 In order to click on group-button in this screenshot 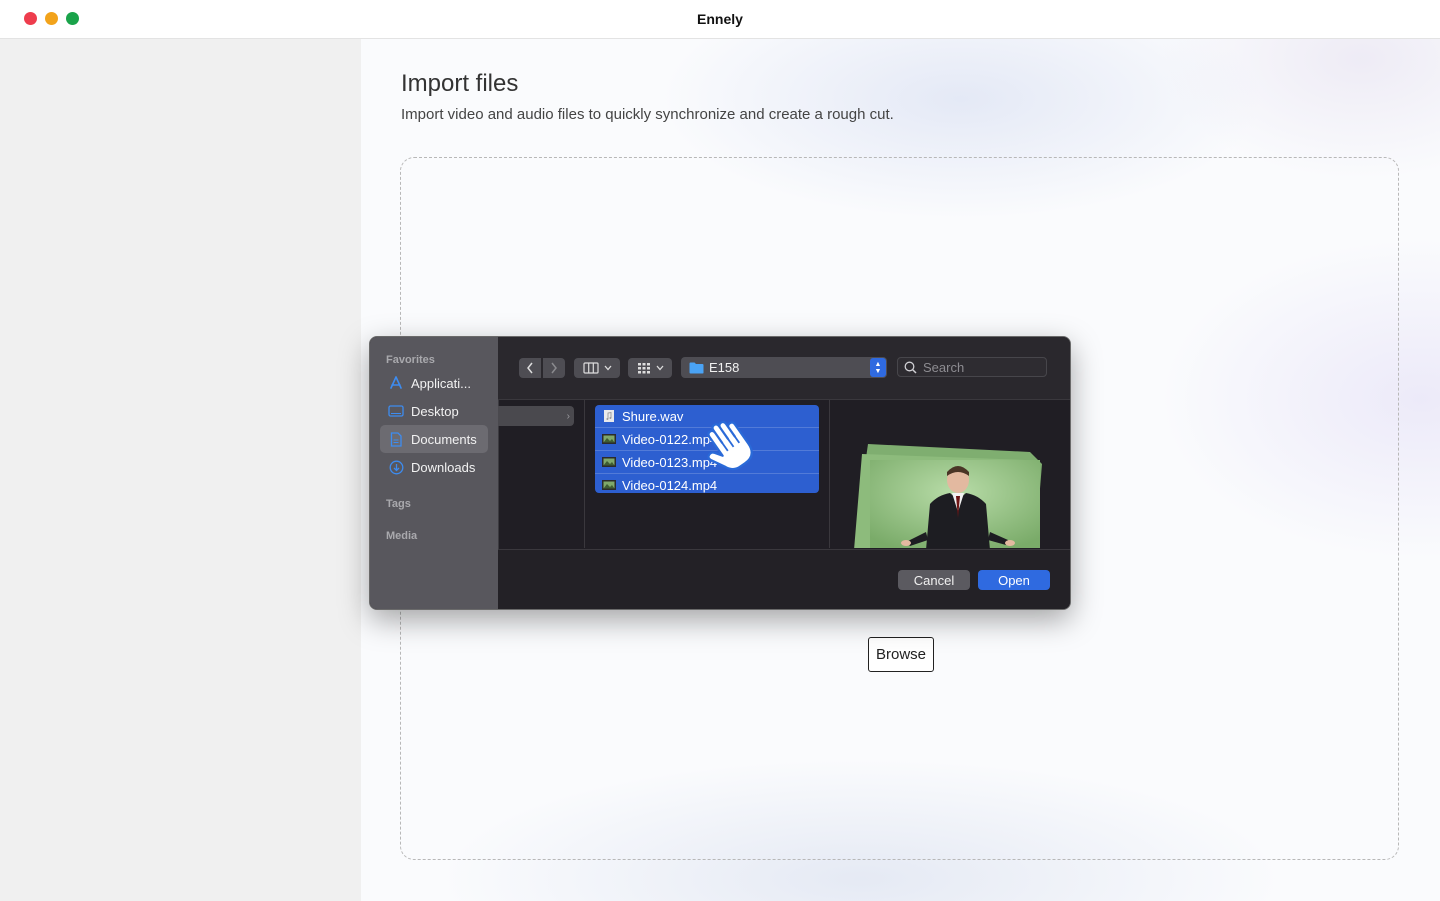, I will do `click(650, 368)`.